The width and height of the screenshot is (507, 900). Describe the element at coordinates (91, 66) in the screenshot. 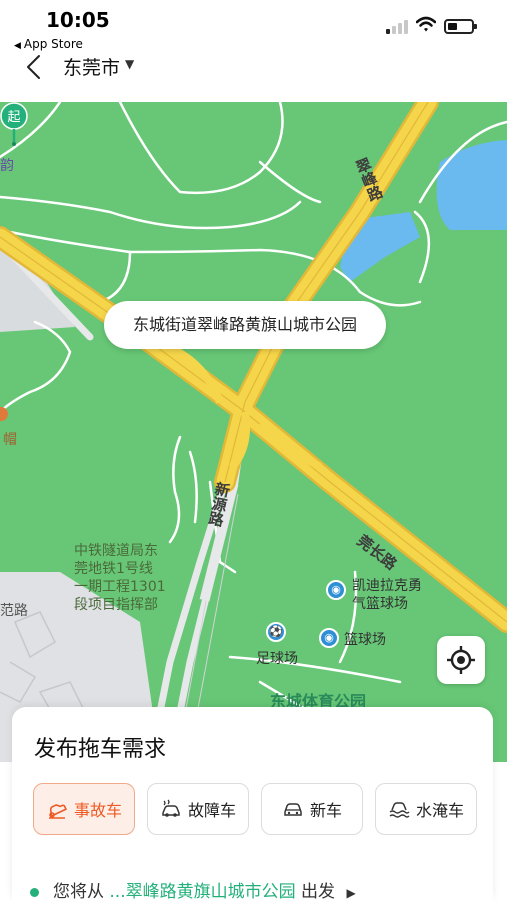

I see `city-selector: 东莞市` at that location.